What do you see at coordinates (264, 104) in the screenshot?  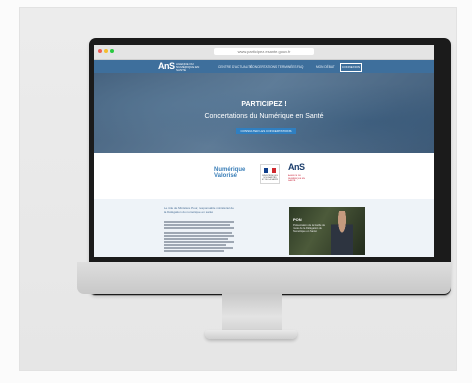 I see `hero-title: PARTICIPEZ !` at bounding box center [264, 104].